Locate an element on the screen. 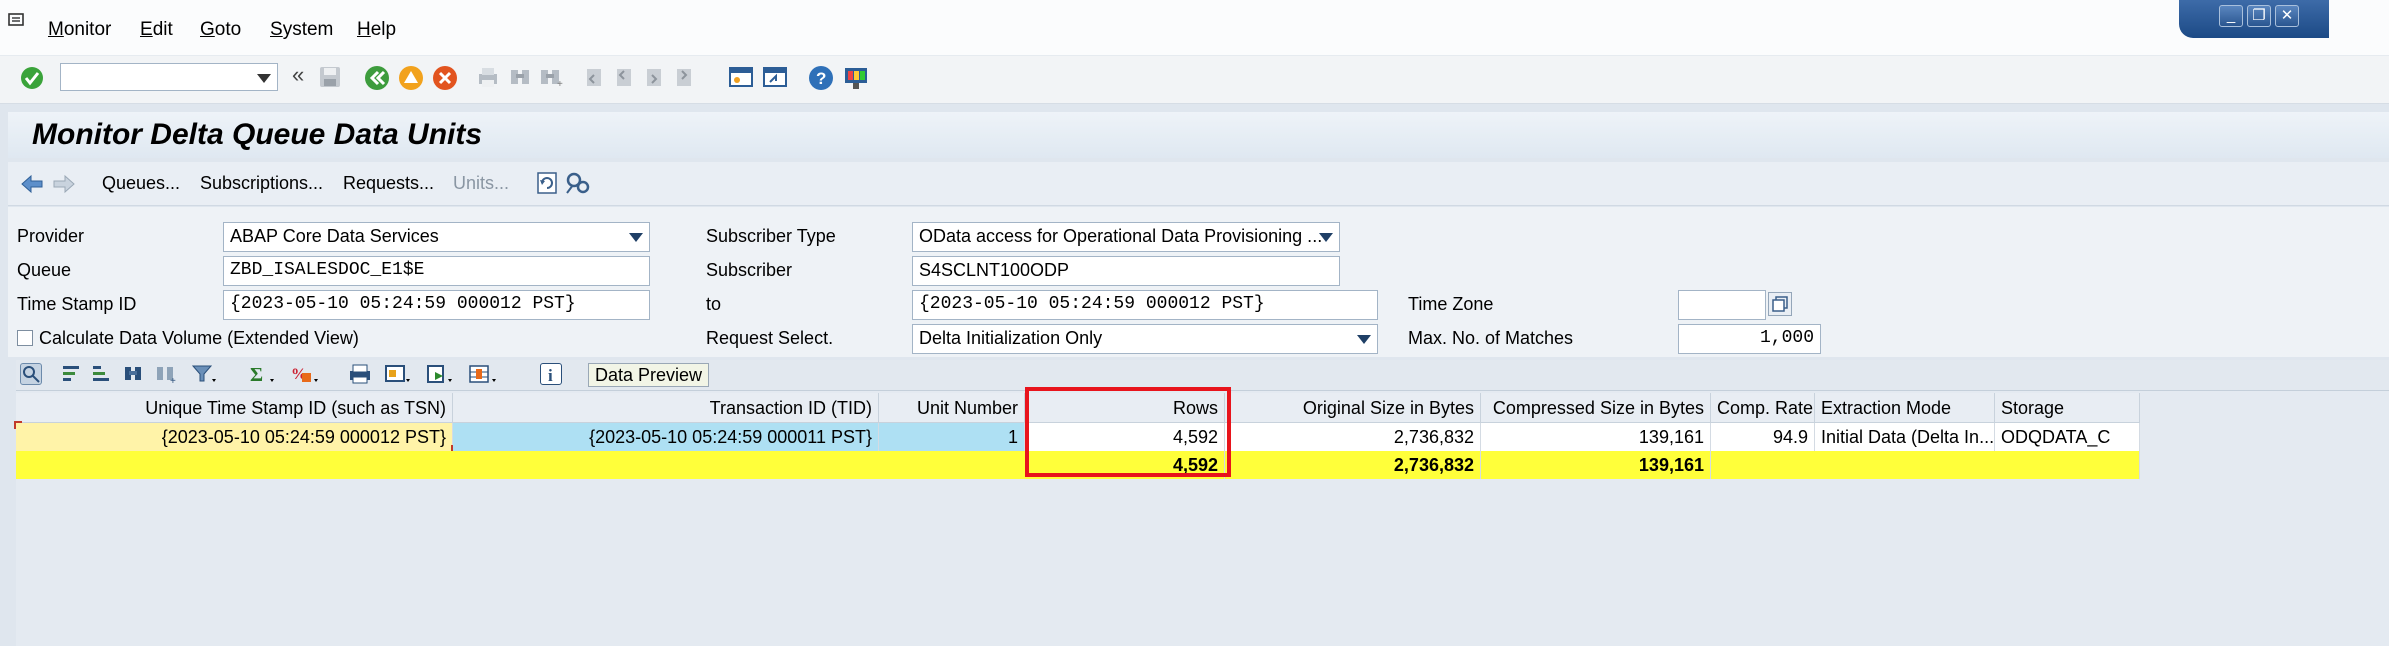 The height and width of the screenshot is (646, 2389). request-select-dropdown: Delta Initialization Only is located at coordinates (1145, 339).